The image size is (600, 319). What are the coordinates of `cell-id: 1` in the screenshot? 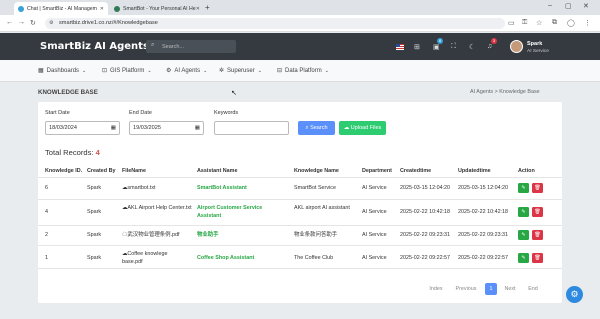 It's located at (46, 258).